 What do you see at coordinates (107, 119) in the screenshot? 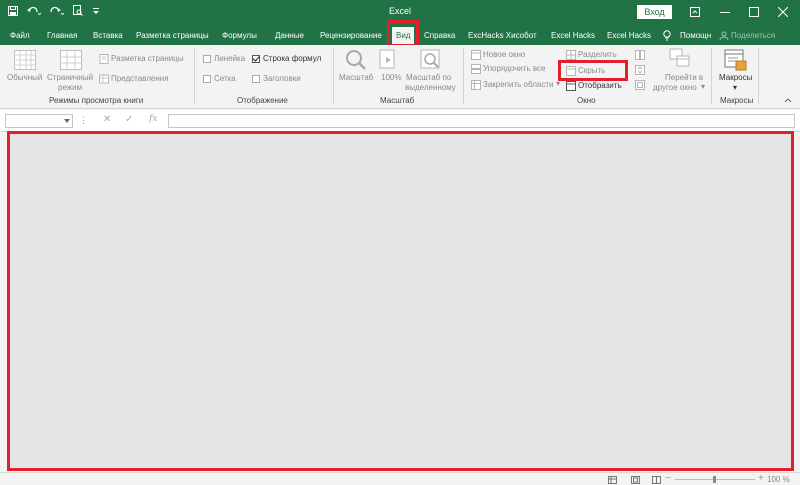
I see `cancel-entry-icon: ✕` at bounding box center [107, 119].